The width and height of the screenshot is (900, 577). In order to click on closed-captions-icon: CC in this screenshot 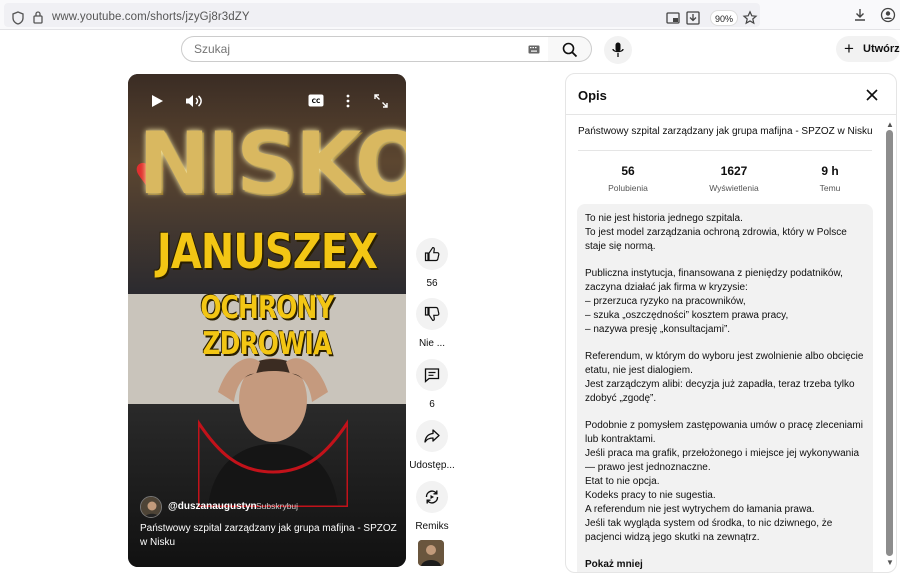, I will do `click(316, 100)`.